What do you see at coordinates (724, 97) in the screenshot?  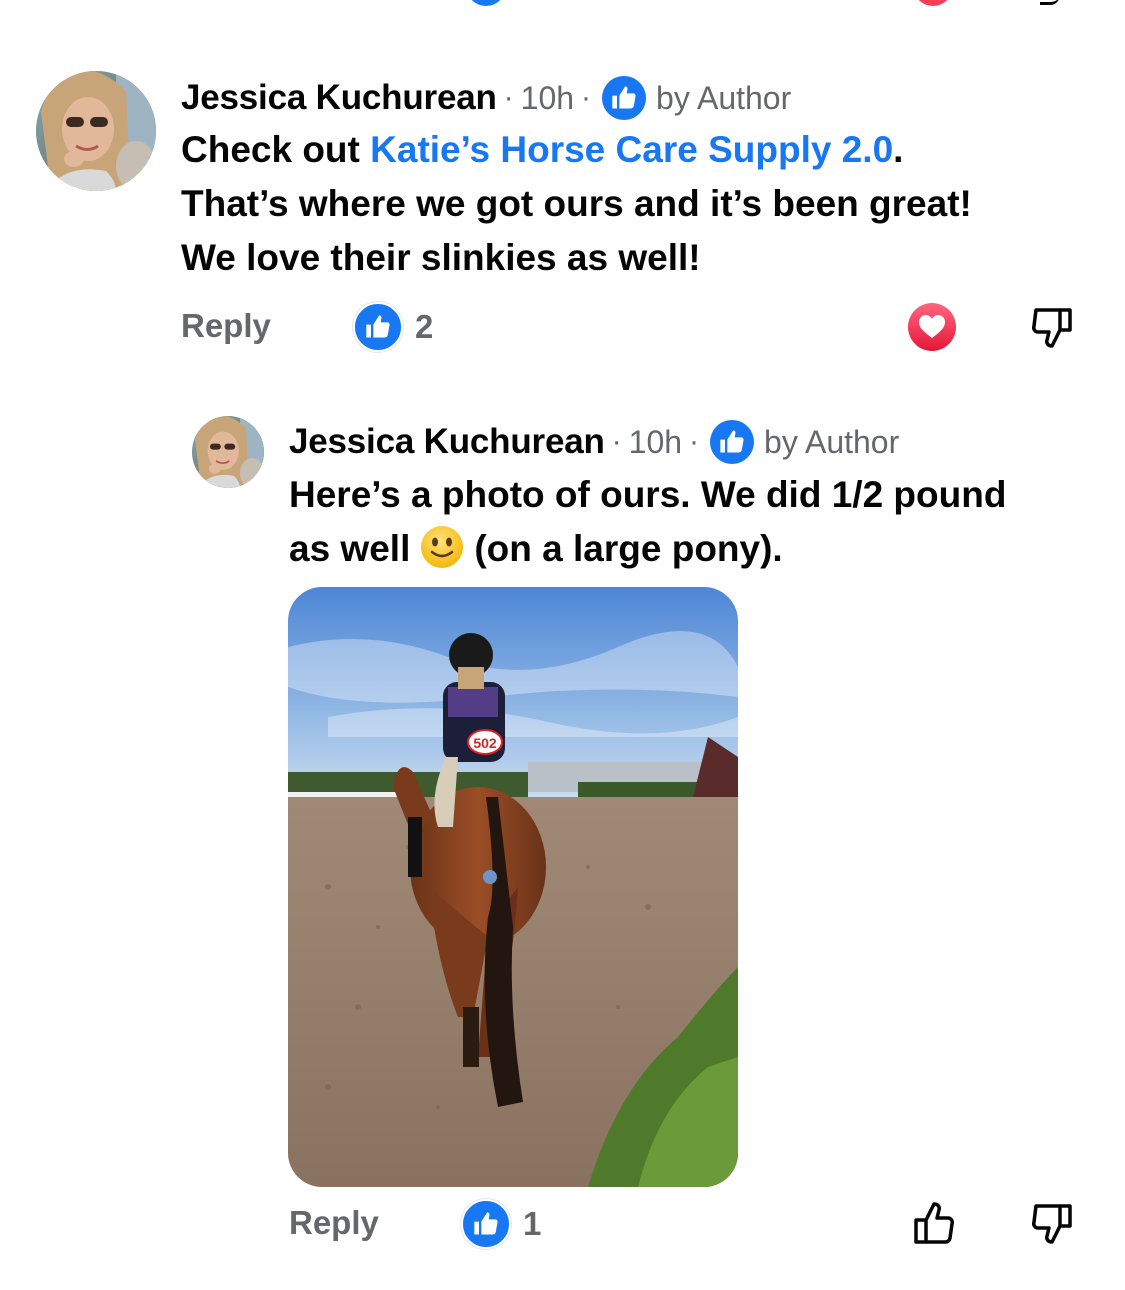 I see `author-badge-label: by Author` at bounding box center [724, 97].